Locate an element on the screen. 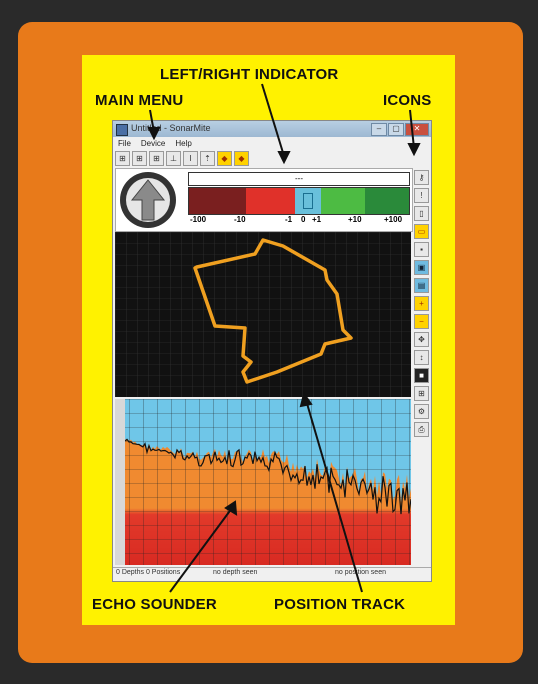  scale-label: -1 is located at coordinates (289, 219).